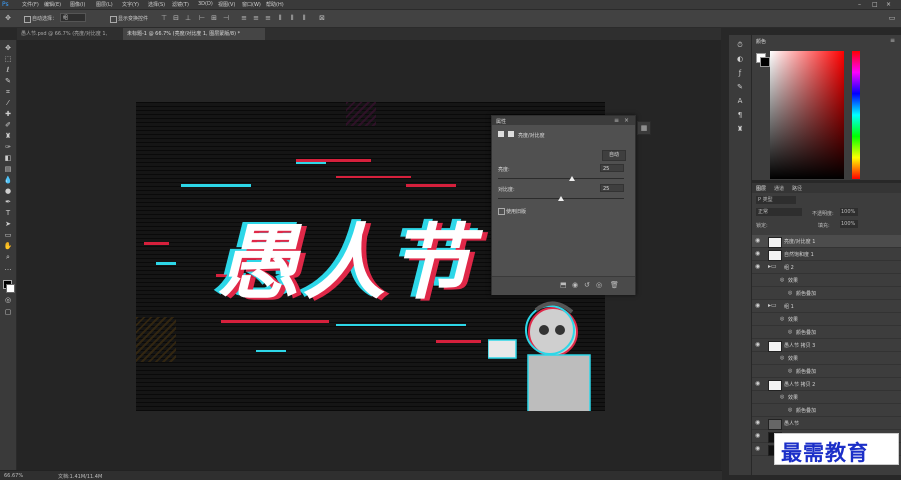  Describe the element at coordinates (776, 200) in the screenshot. I see `layer-kind-filter: P 类型` at that location.